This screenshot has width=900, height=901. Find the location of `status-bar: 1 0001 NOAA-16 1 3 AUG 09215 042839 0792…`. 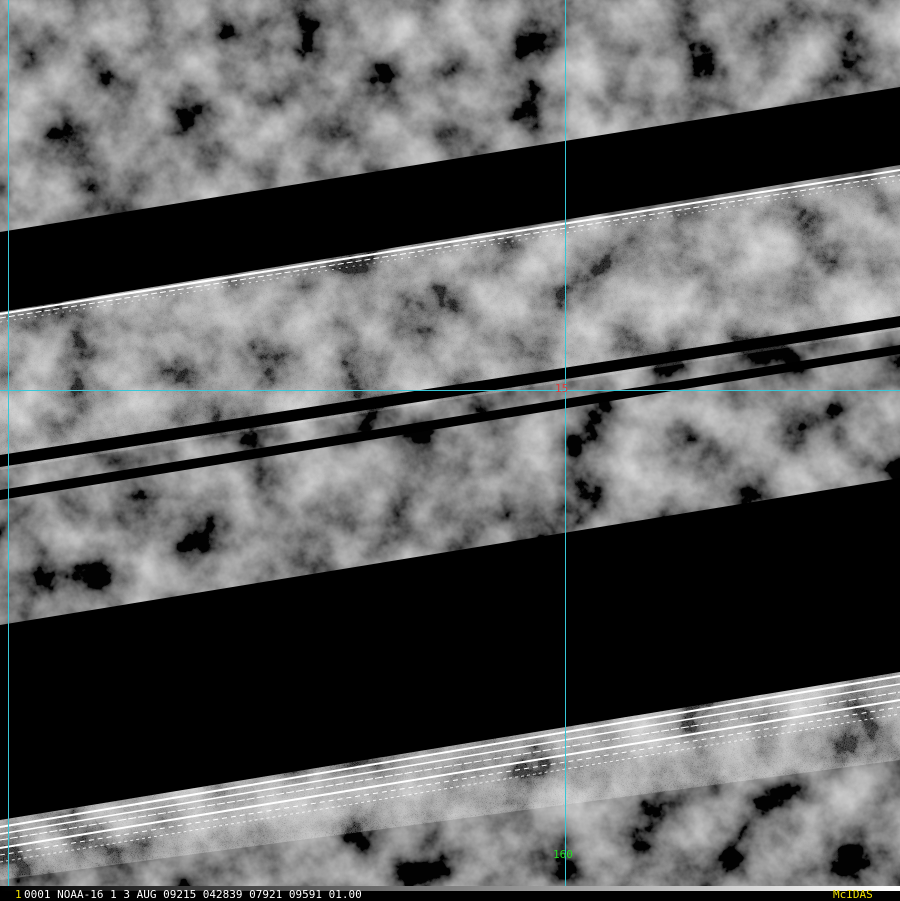

status-bar: 1 0001 NOAA-16 1 3 AUG 09215 042839 0792… is located at coordinates (450, 893).